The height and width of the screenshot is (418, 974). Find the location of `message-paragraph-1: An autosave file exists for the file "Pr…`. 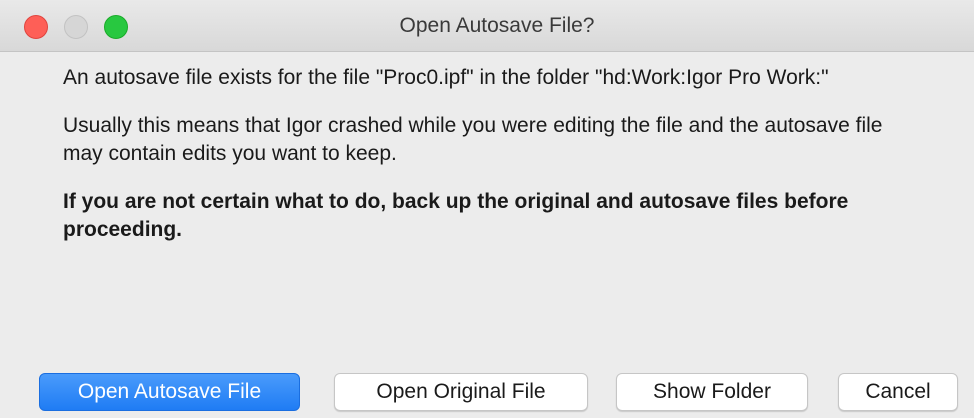

message-paragraph-1: An autosave file exists for the file "Pr… is located at coordinates (446, 77).